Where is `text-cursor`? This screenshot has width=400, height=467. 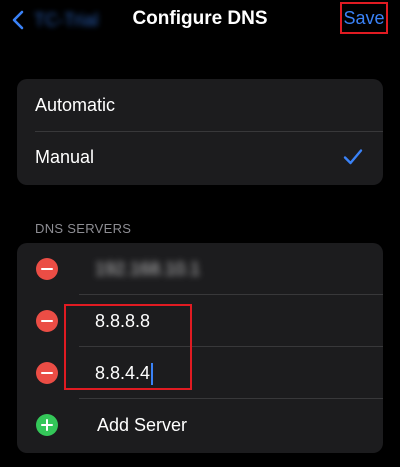 text-cursor is located at coordinates (152, 374).